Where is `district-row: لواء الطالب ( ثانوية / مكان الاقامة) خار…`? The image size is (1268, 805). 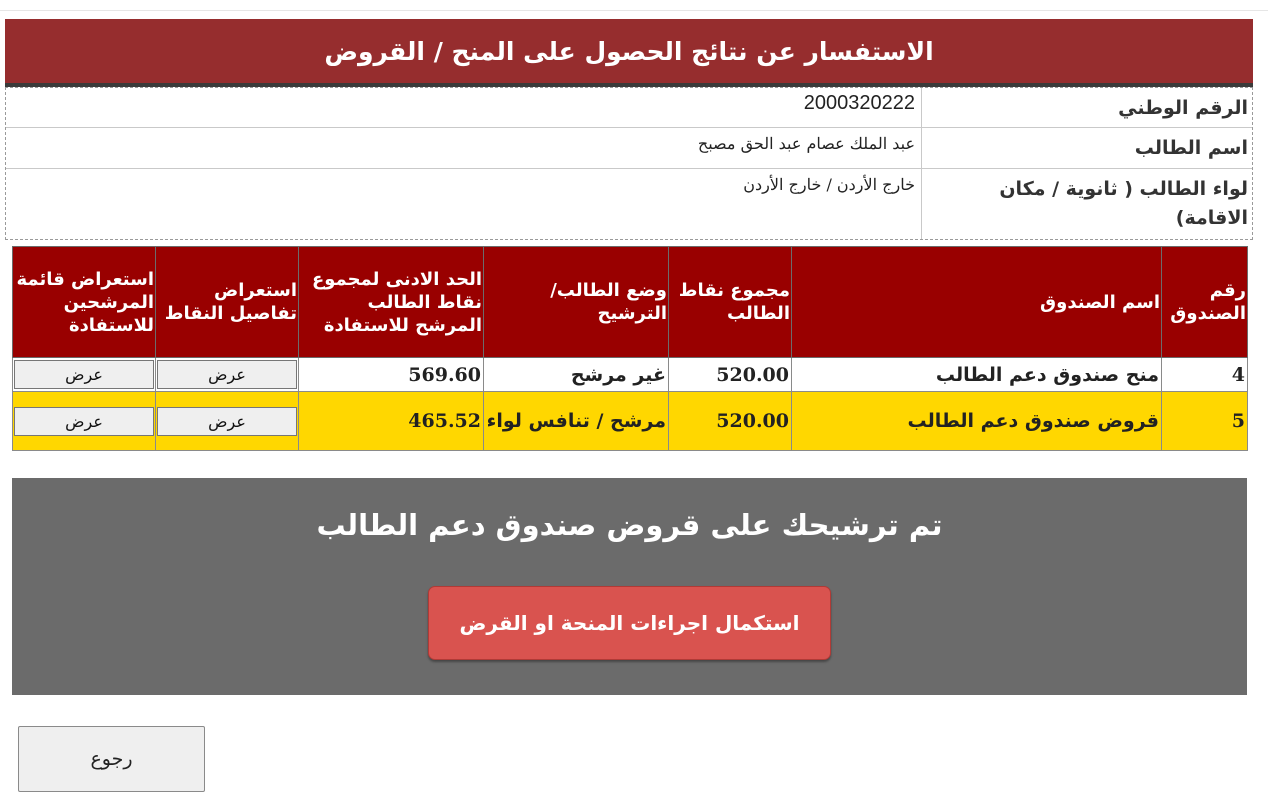
district-row: لواء الطالب ( ثانوية / مكان الاقامة) خار… is located at coordinates (629, 204).